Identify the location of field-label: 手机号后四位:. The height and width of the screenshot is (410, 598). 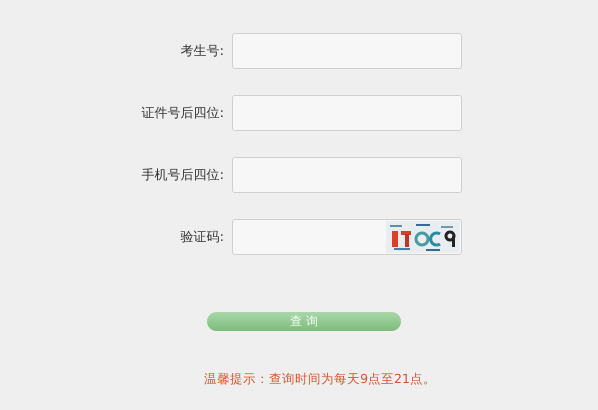
(182, 175).